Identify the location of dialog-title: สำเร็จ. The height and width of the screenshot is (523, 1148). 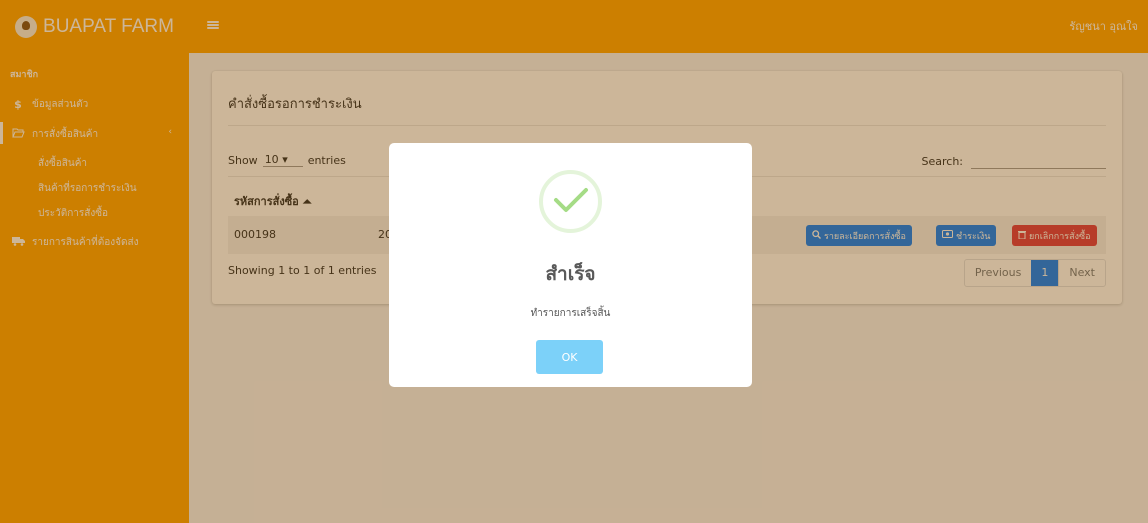
(570, 274).